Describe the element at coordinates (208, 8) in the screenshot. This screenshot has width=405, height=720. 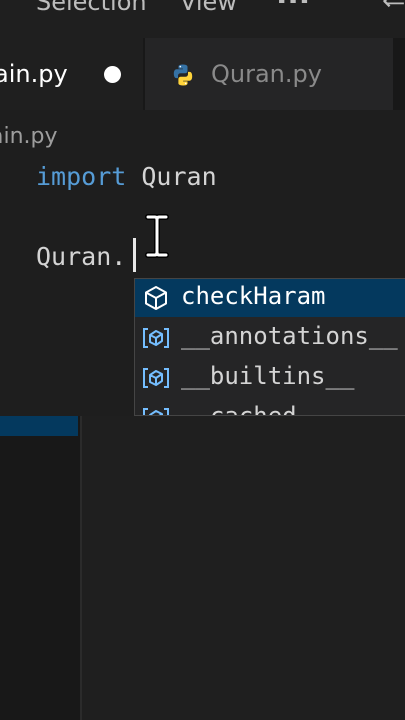
I see `menu-view: View` at that location.